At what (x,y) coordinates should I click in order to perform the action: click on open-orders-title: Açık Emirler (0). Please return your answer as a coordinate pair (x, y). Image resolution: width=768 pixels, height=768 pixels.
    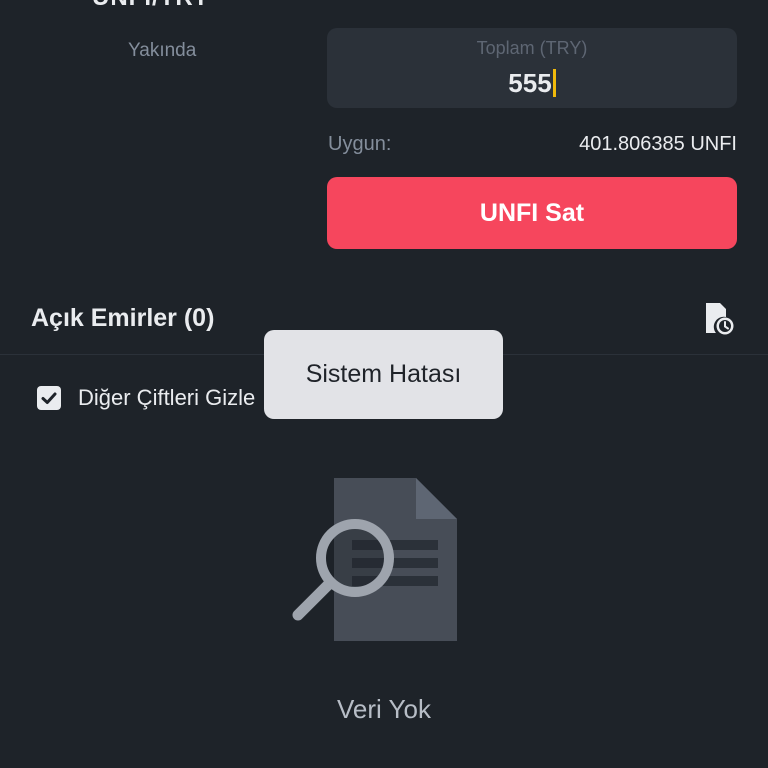
    Looking at the image, I should click on (123, 318).